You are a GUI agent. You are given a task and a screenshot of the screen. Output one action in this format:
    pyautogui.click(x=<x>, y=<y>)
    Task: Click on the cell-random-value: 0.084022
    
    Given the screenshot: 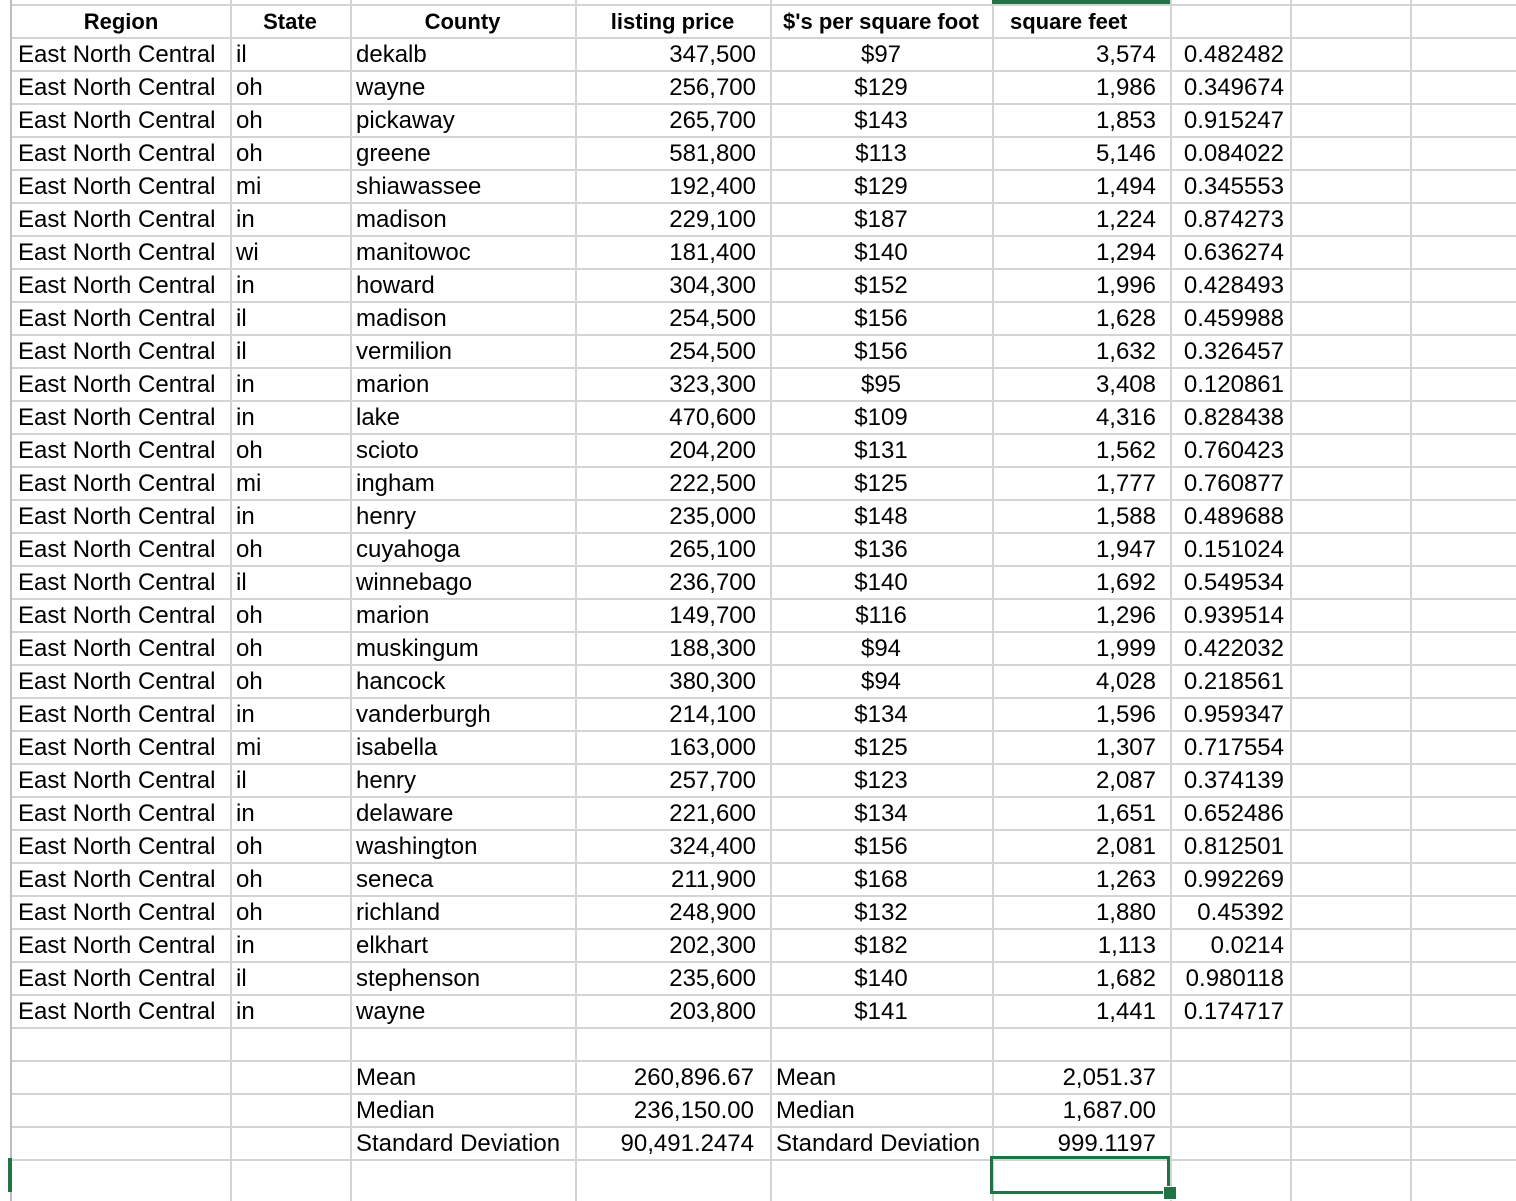 What is the action you would take?
    pyautogui.click(x=1230, y=153)
    